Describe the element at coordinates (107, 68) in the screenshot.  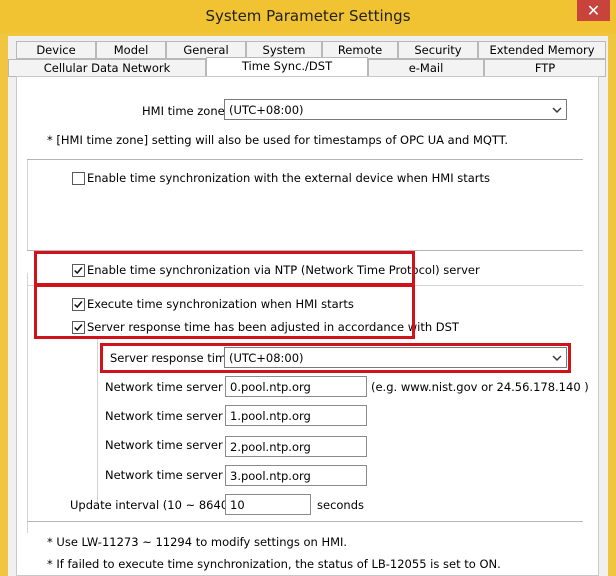
I see `tab-cellular-data-network: Cellular Data Network` at that location.